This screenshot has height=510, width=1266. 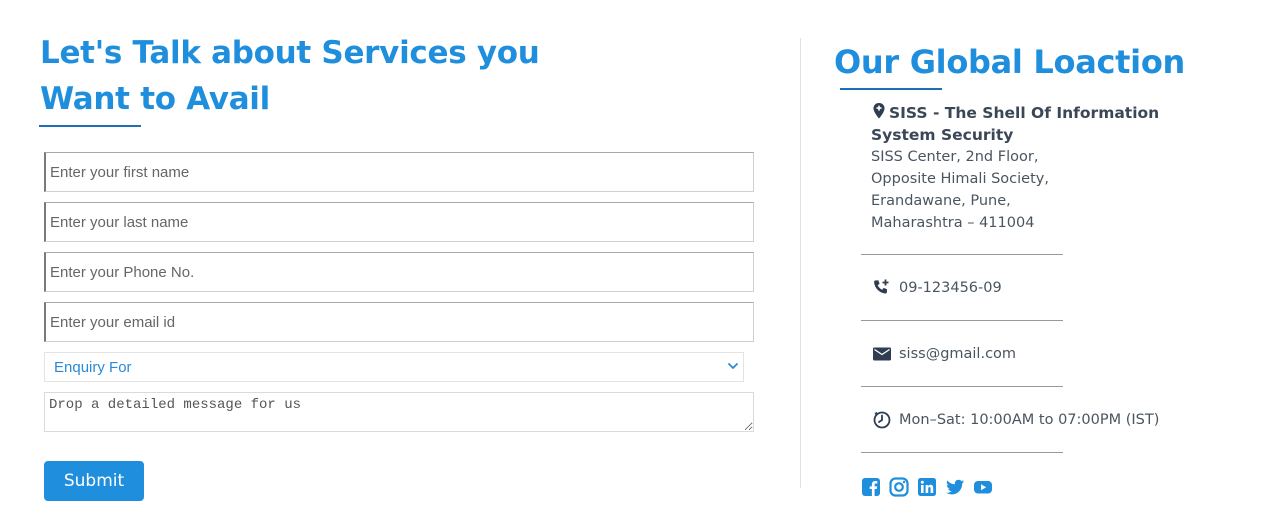 I want to click on twitter-link, so click(x=955, y=487).